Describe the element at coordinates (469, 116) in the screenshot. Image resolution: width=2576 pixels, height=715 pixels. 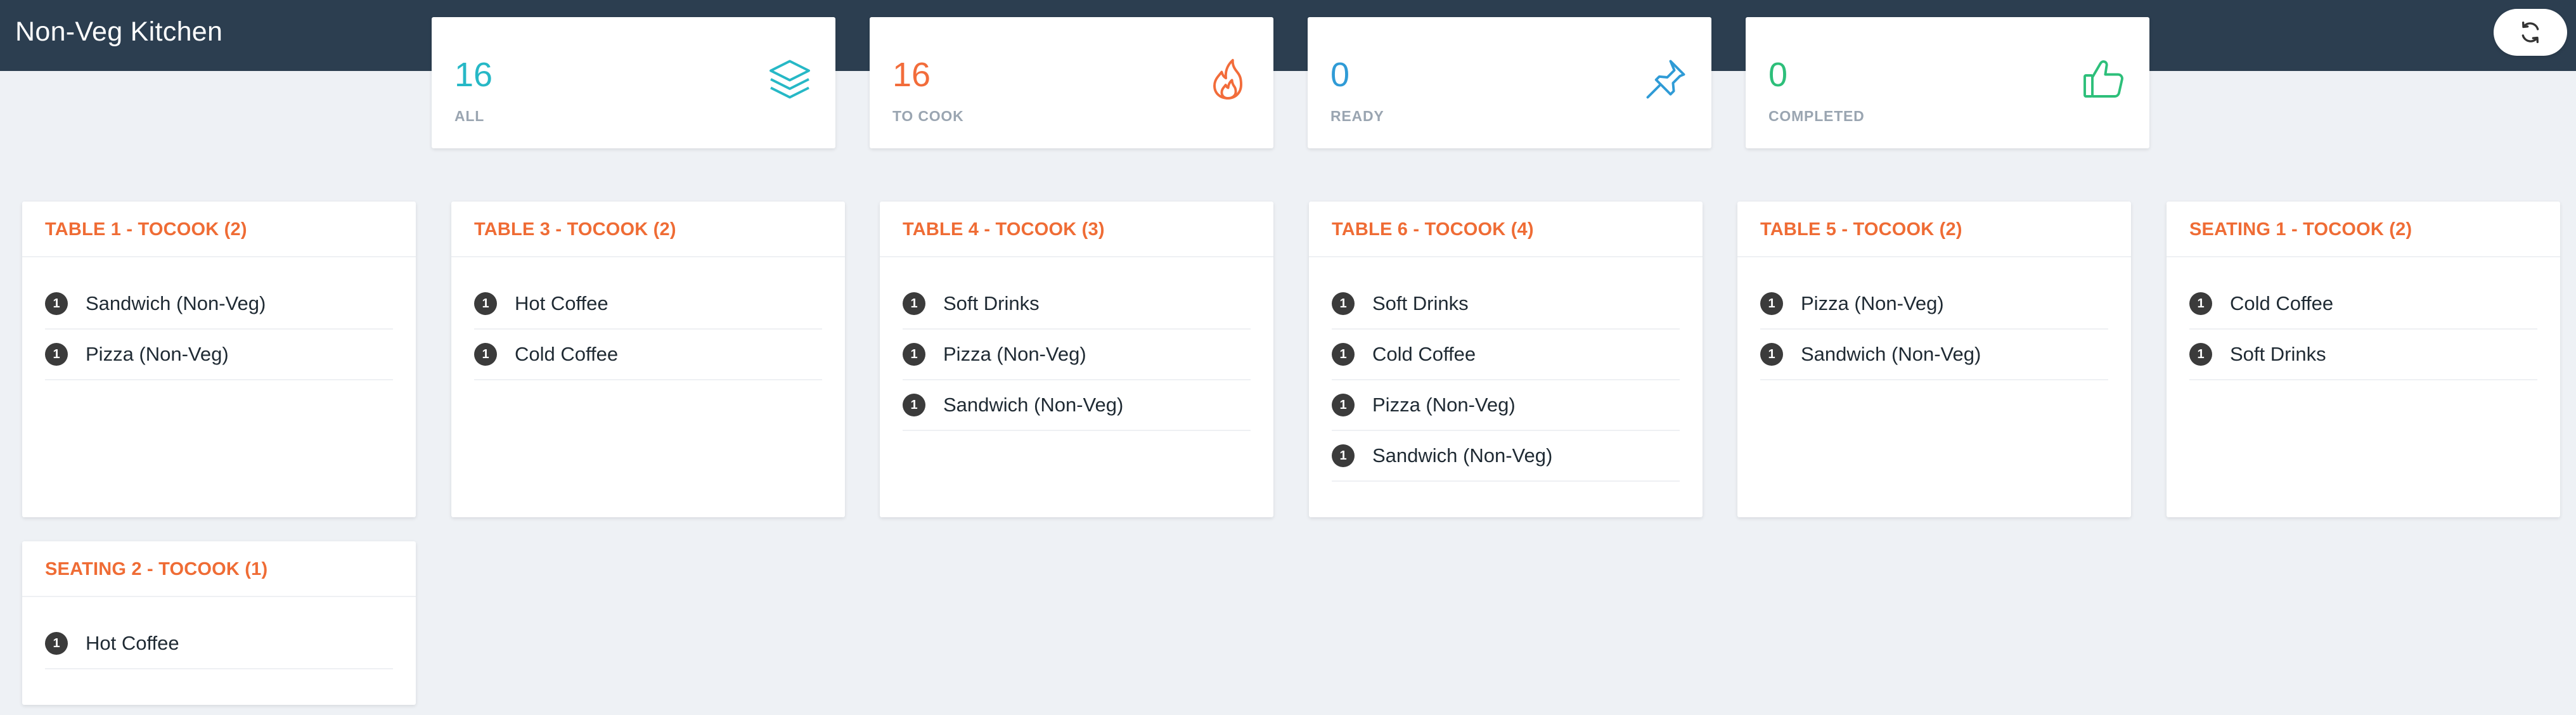
I see `stat-label: ALL` at that location.